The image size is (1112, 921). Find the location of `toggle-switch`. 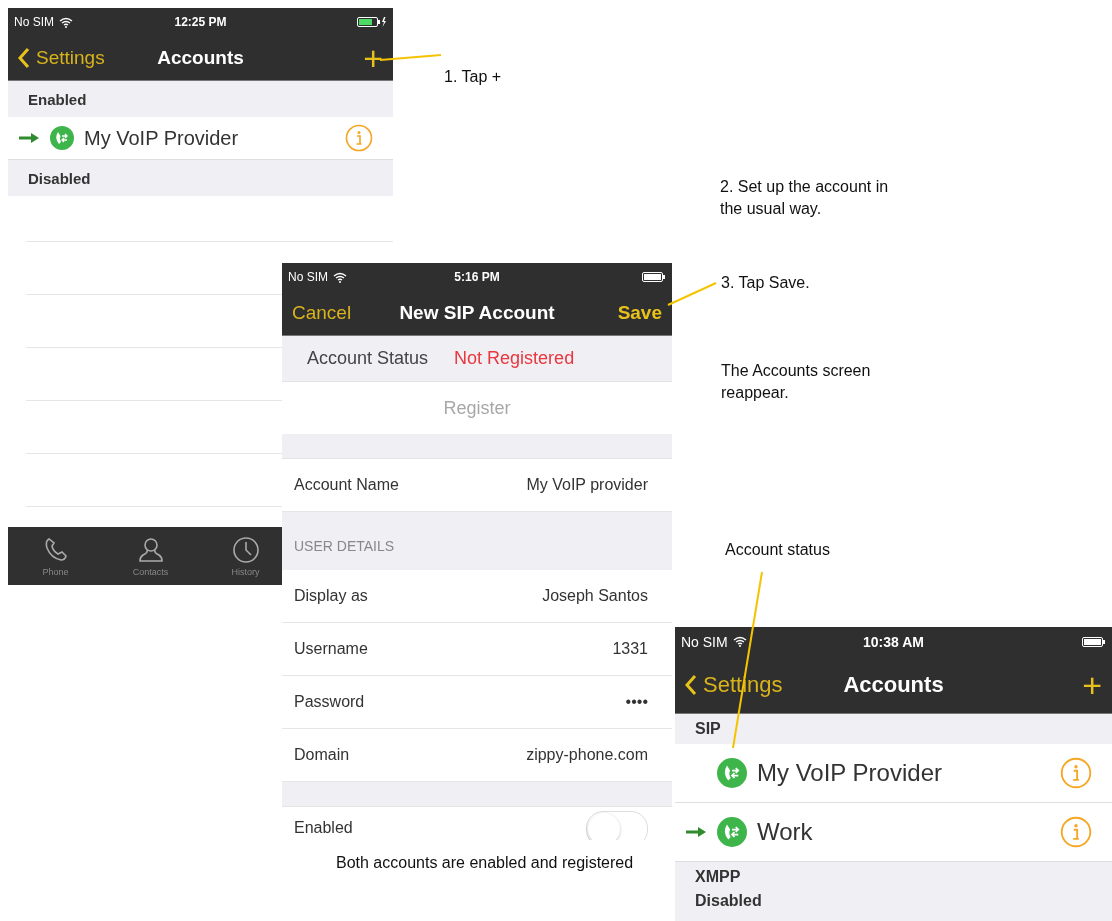

toggle-switch is located at coordinates (617, 825).